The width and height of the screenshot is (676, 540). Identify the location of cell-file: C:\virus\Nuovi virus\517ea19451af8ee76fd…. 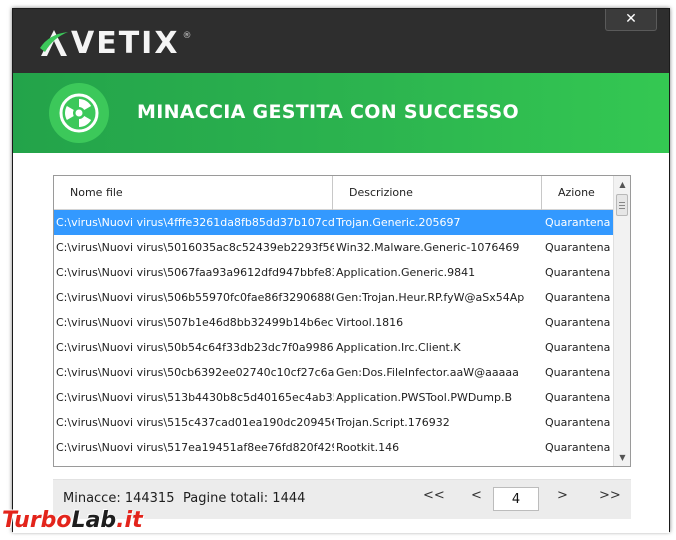
(195, 447).